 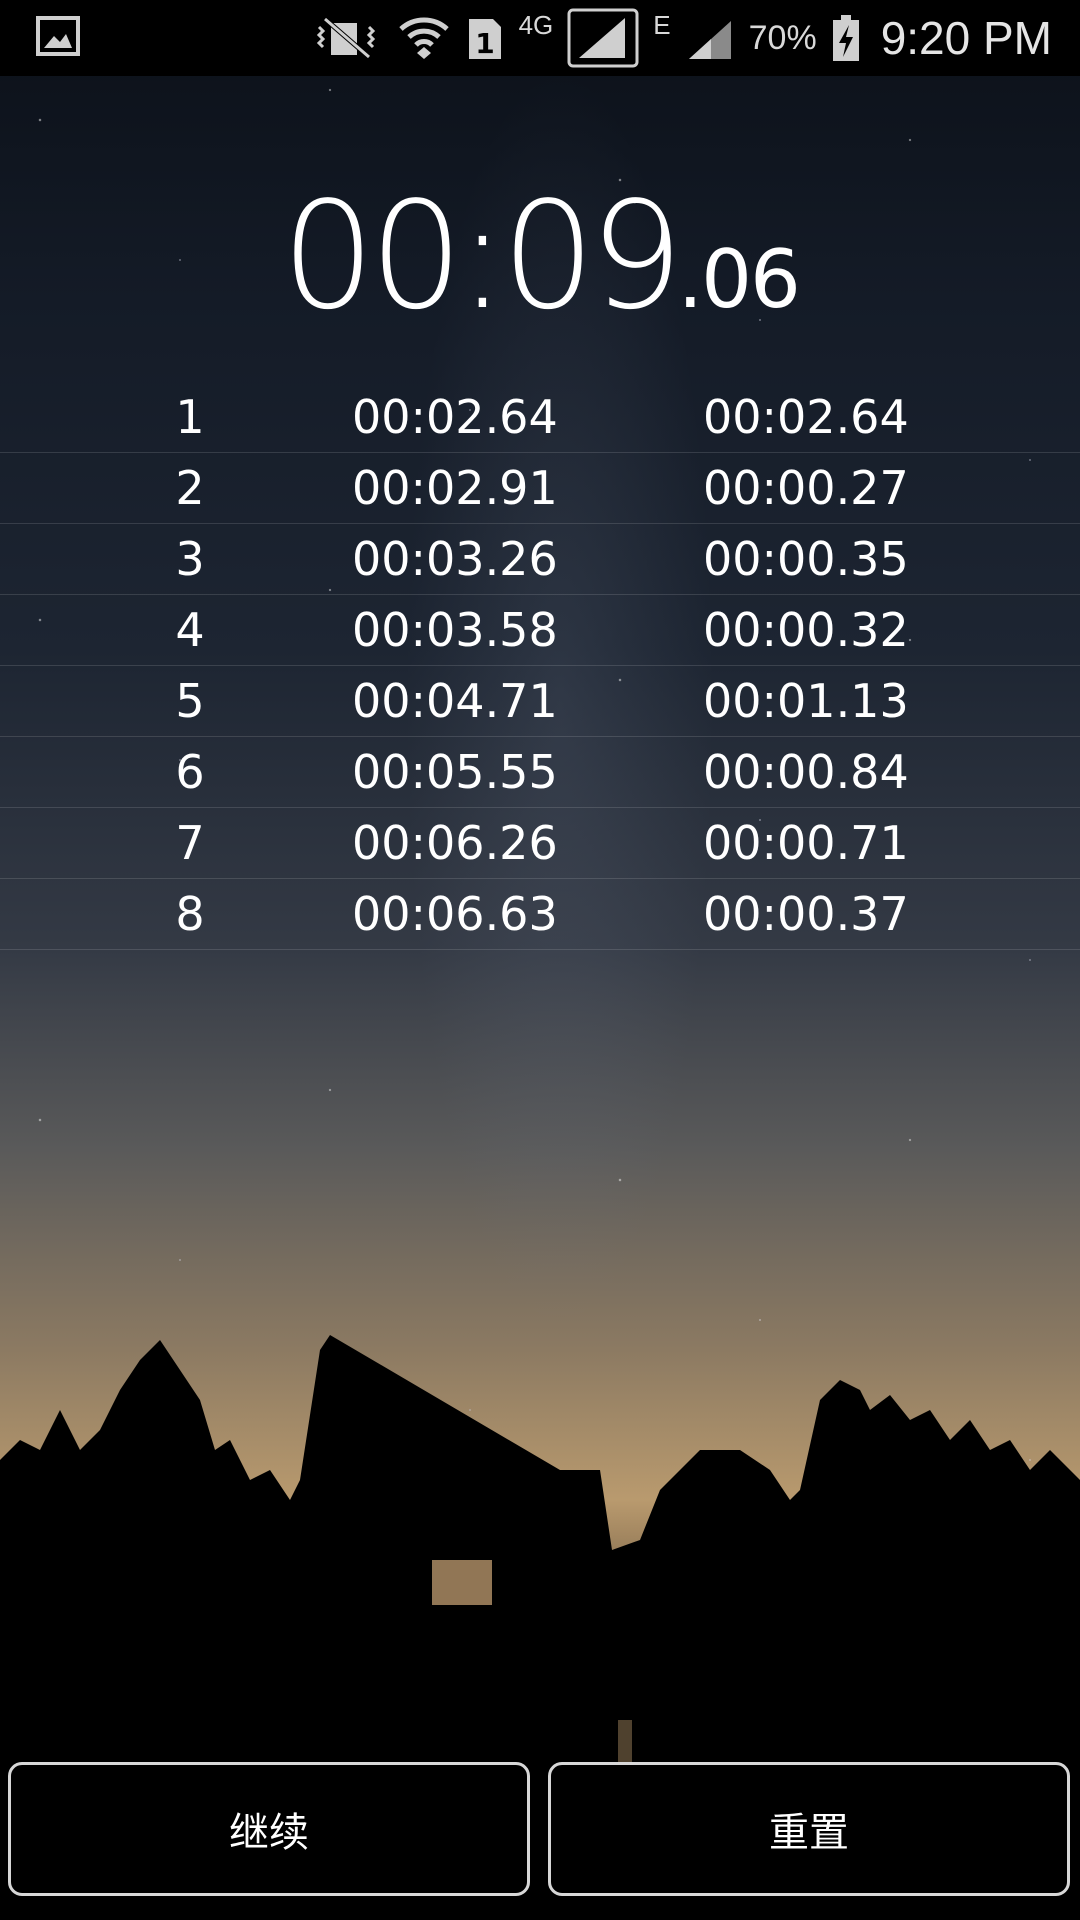 I want to click on status-bar: 1 4G E 70% 9:20 PM, so click(x=540, y=38).